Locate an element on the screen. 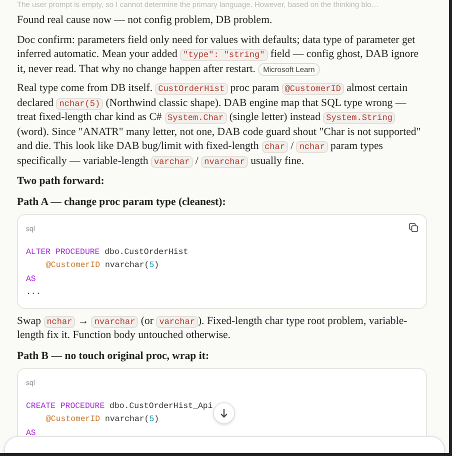 This screenshot has width=452, height=456. code-line: CREATE PROCEDURE dbo.CustOrderHist_Api is located at coordinates (120, 406).